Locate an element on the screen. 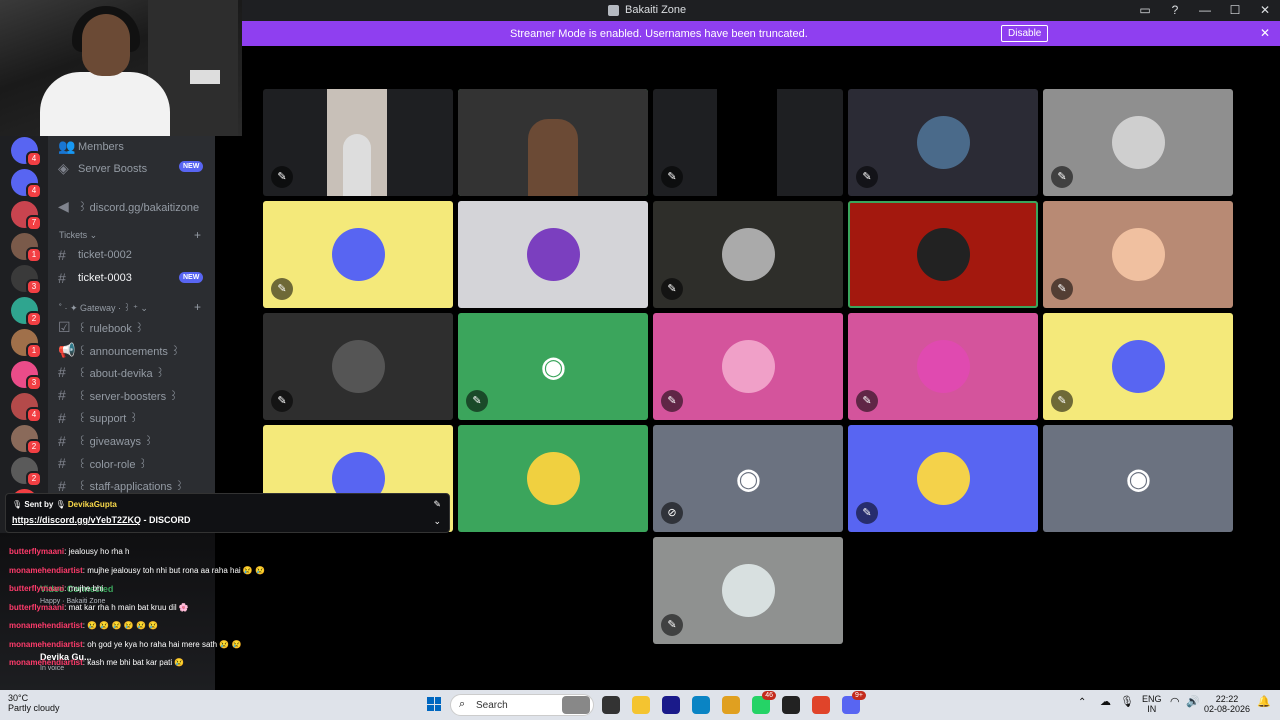  notification-icon: 🔔 is located at coordinates (1264, 702).